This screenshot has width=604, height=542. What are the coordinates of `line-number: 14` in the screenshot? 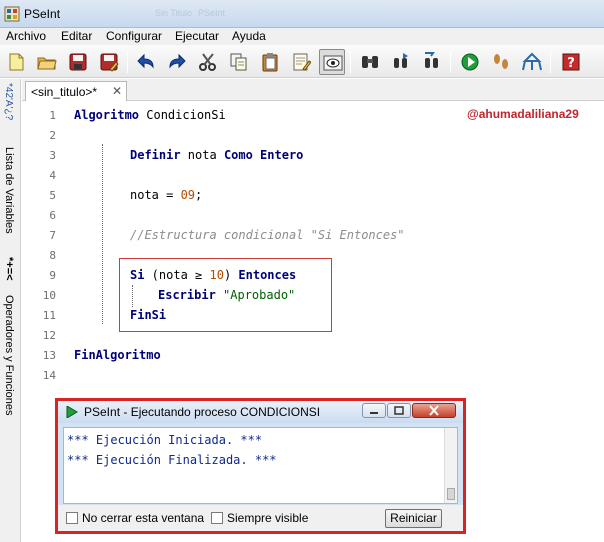 It's located at (49, 375).